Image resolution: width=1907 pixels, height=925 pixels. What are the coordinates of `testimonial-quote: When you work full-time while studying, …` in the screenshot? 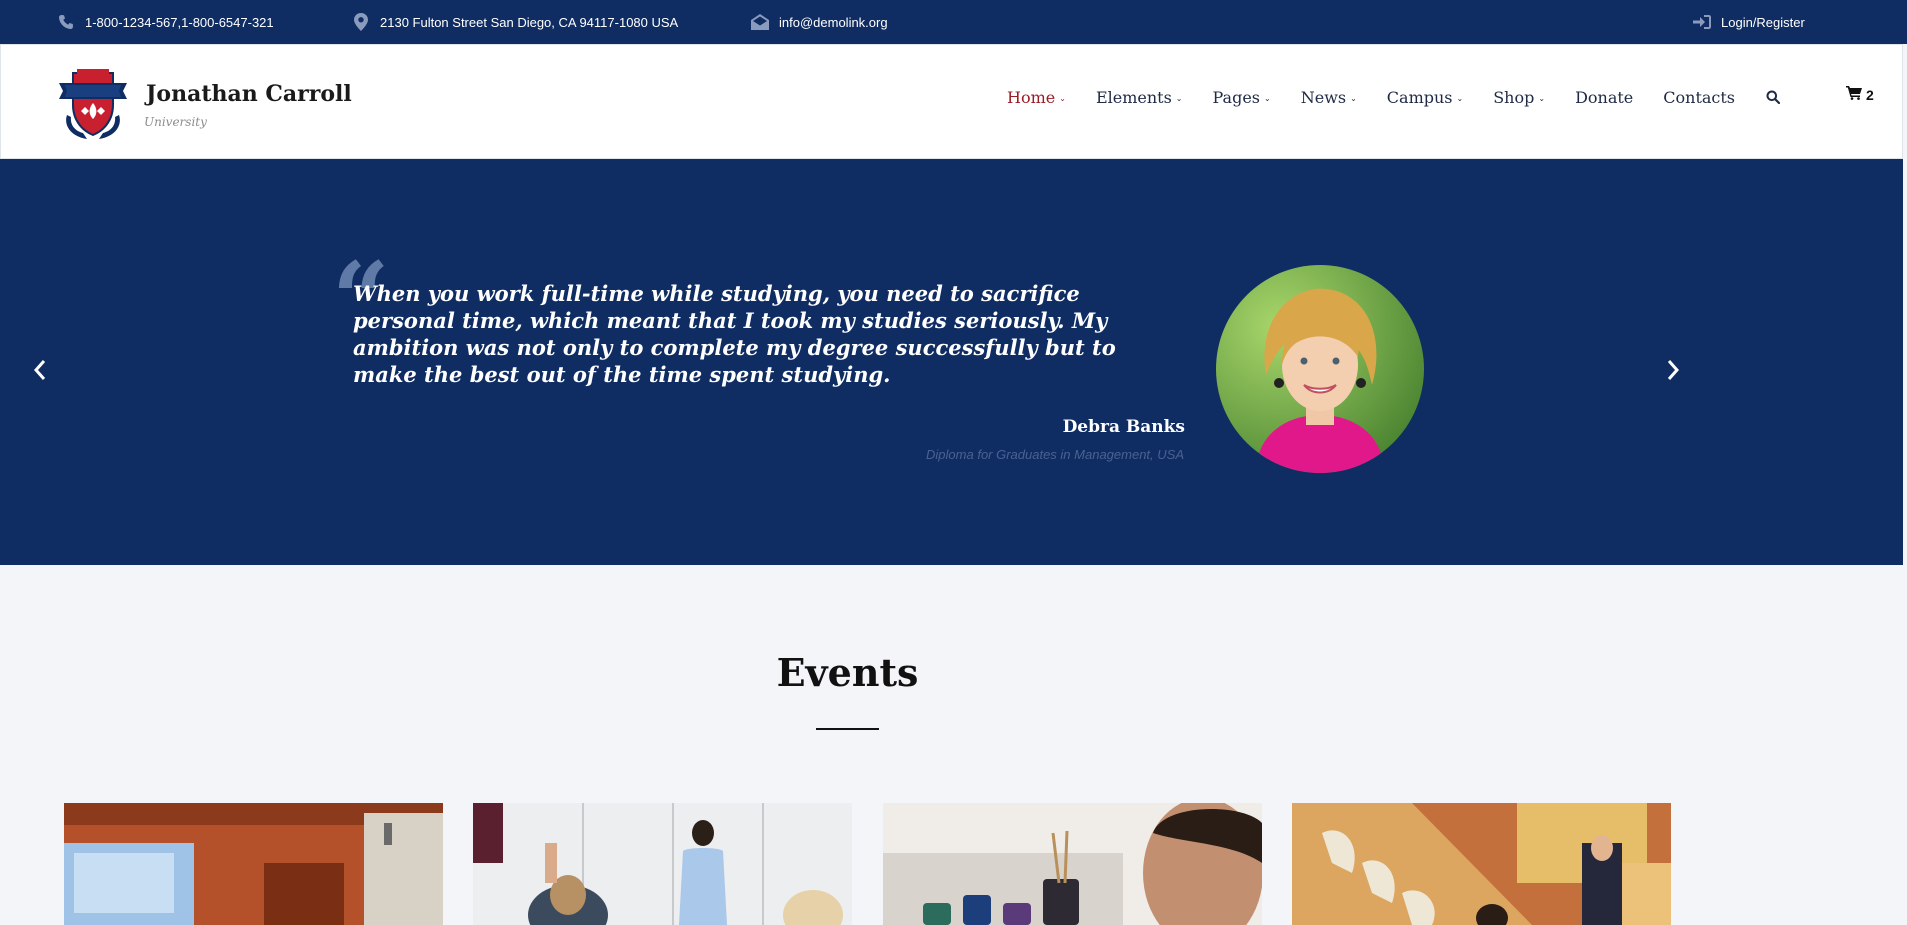 It's located at (734, 334).